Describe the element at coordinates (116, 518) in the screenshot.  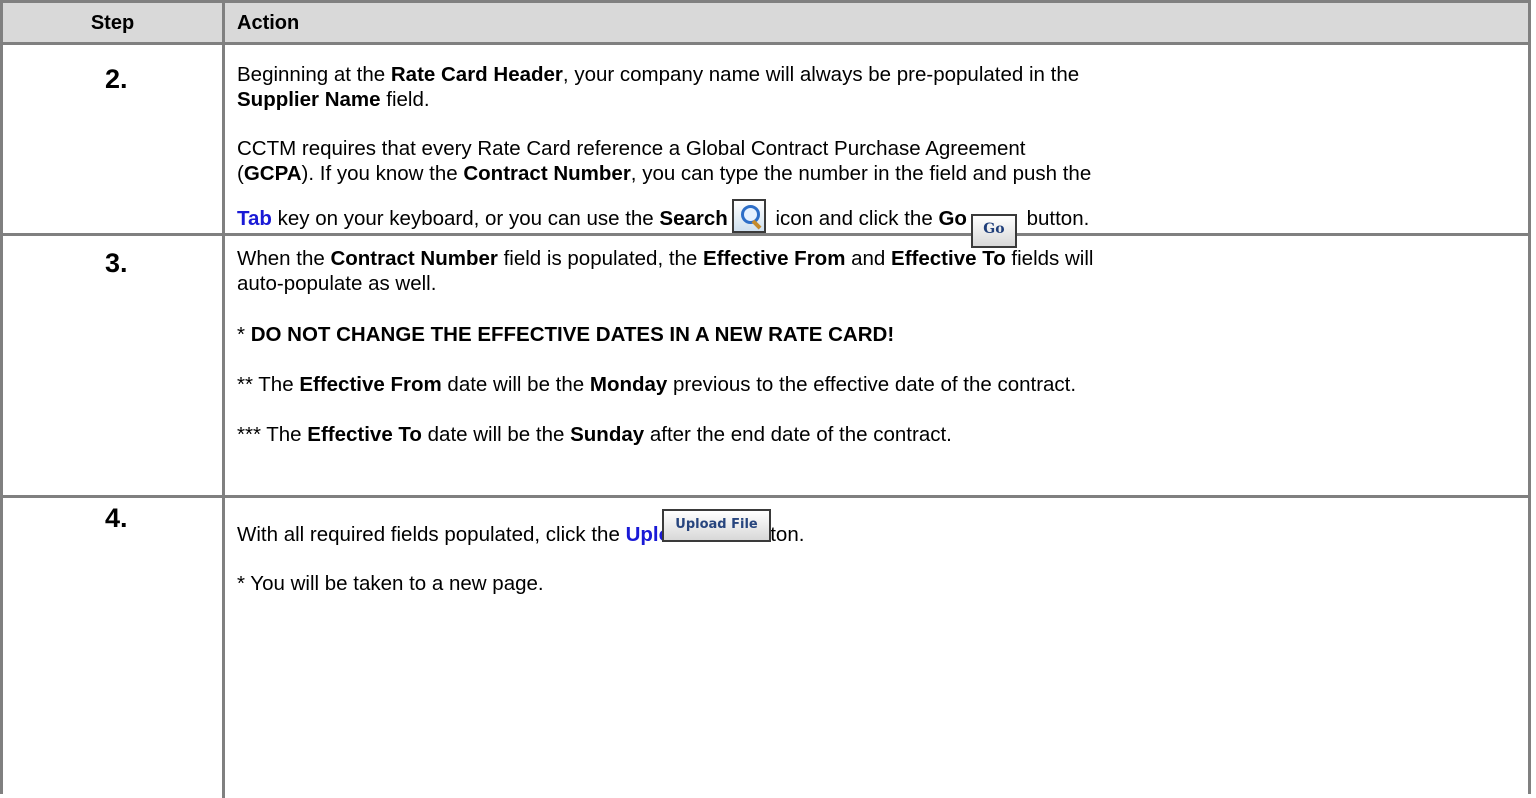
I see `step-number: 4.` at that location.